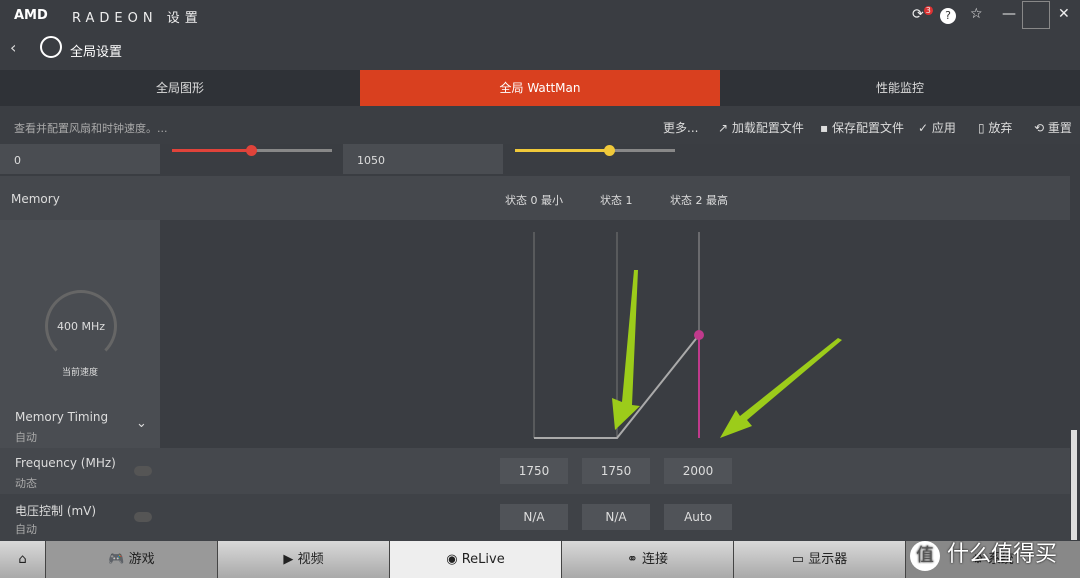 This screenshot has width=1080, height=578. What do you see at coordinates (1000, 128) in the screenshot?
I see `discard-label: 放弃` at bounding box center [1000, 128].